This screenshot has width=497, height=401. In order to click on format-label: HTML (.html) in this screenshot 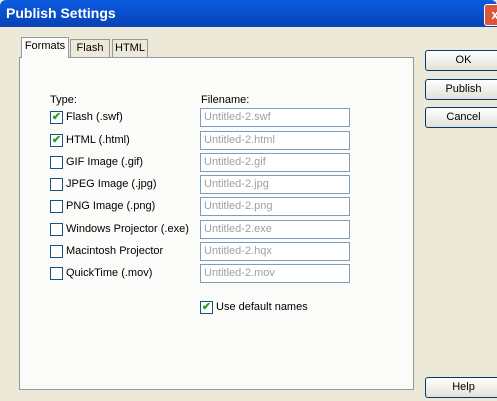, I will do `click(98, 140)`.